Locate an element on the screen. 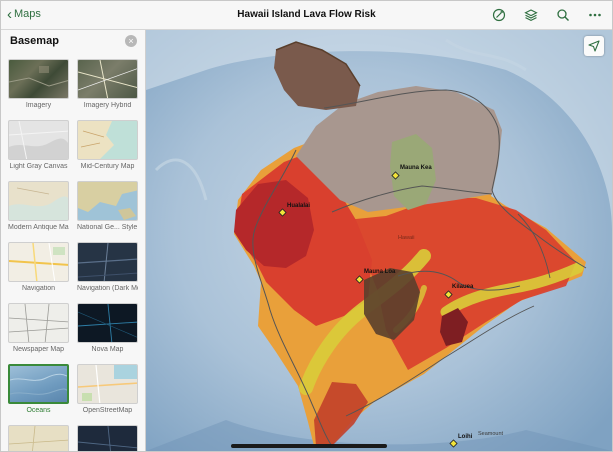  back-button: ‹ Maps is located at coordinates (24, 14).